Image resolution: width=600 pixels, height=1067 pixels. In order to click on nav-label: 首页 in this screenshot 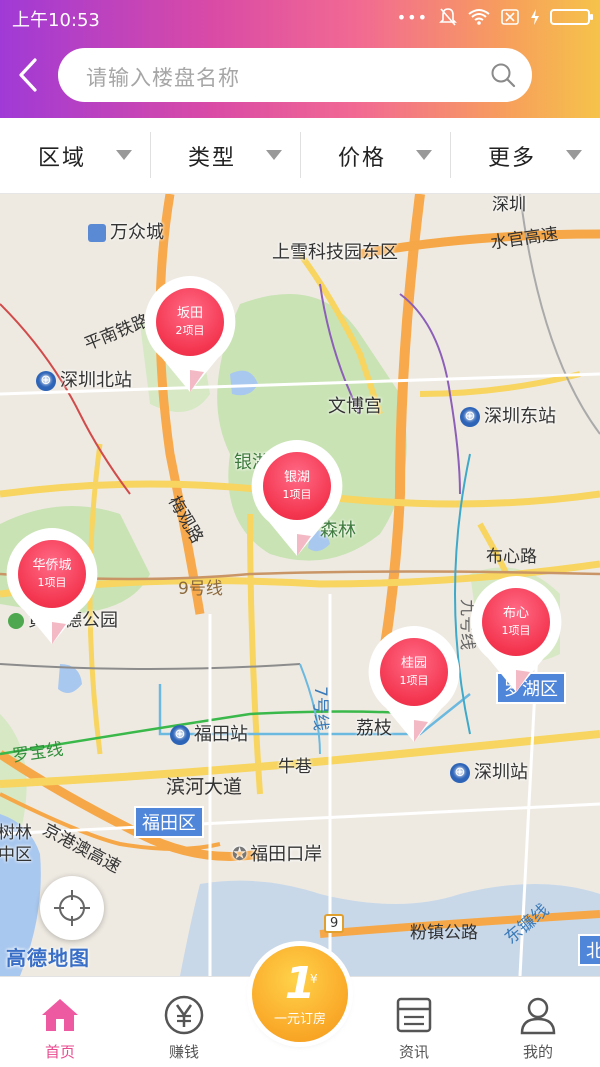, I will do `click(59, 1052)`.